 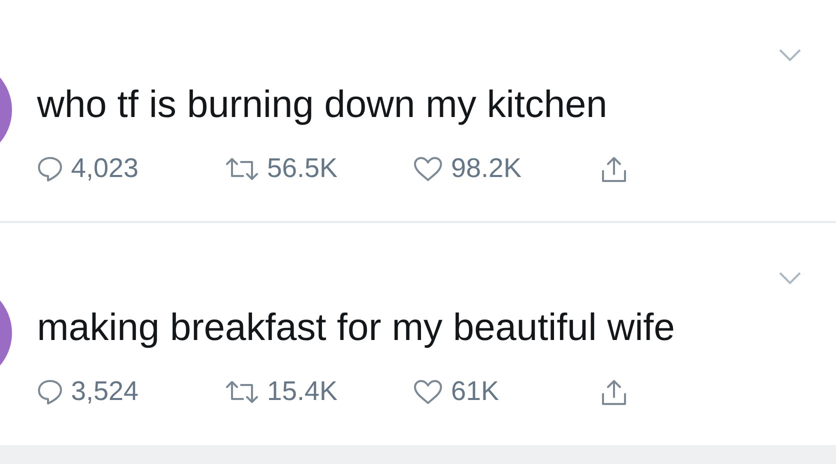 What do you see at coordinates (302, 168) in the screenshot?
I see `retweet-count: 56.5K` at bounding box center [302, 168].